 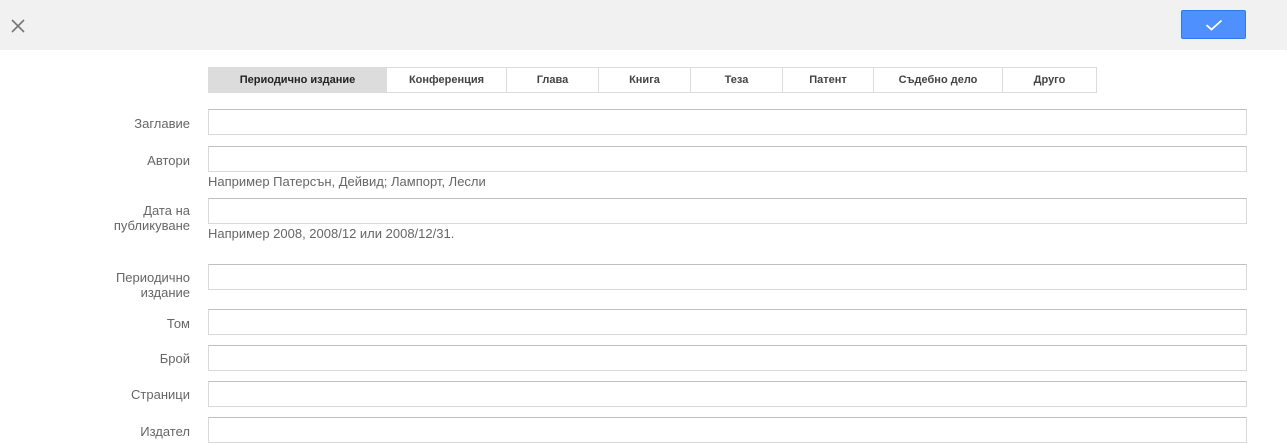 What do you see at coordinates (152, 277) in the screenshot?
I see `journal-label-line1: Периодично` at bounding box center [152, 277].